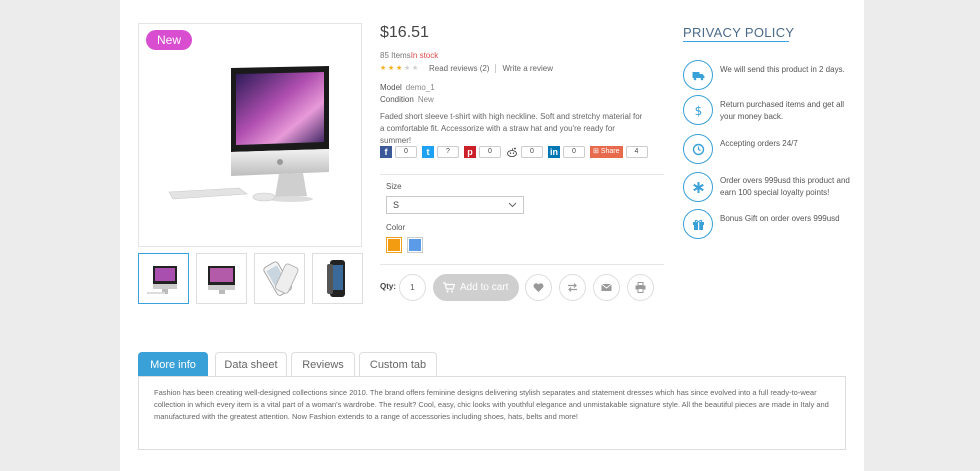 The width and height of the screenshot is (980, 471). I want to click on compare-arrows-icon, so click(572, 287).